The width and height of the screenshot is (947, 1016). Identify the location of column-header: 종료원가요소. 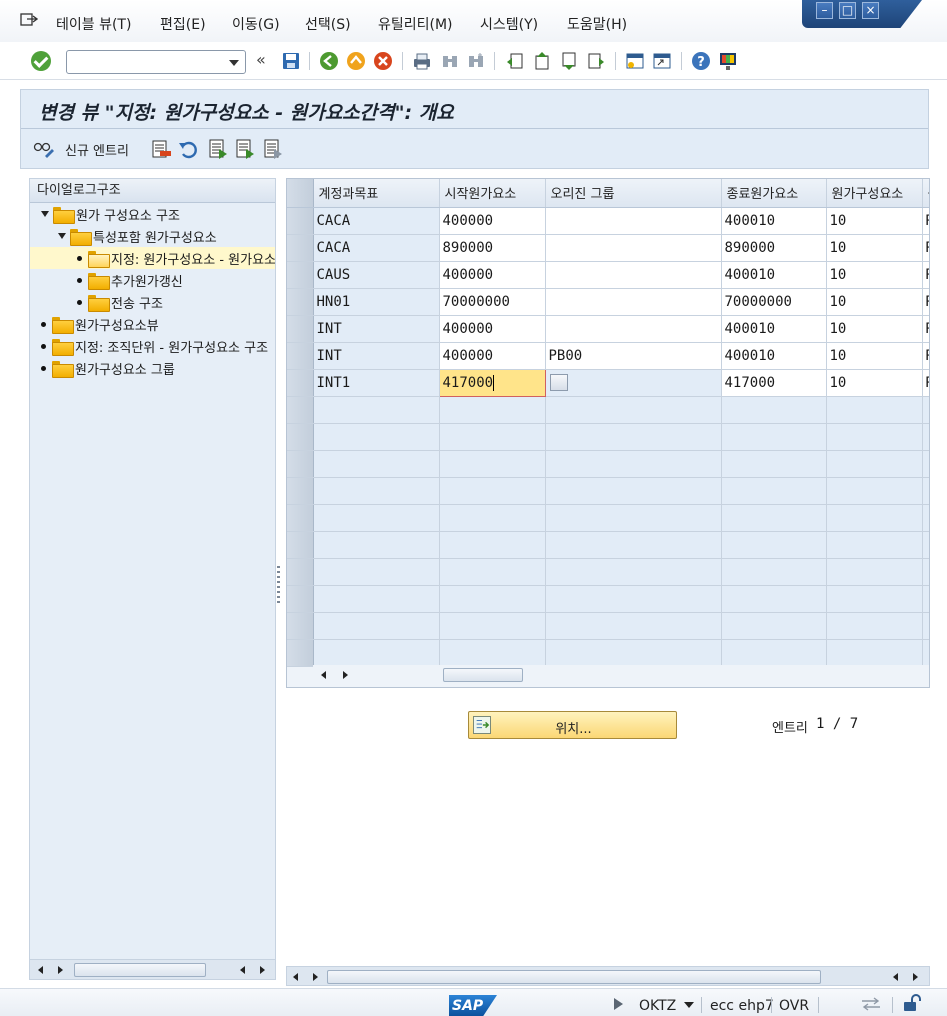
(774, 193).